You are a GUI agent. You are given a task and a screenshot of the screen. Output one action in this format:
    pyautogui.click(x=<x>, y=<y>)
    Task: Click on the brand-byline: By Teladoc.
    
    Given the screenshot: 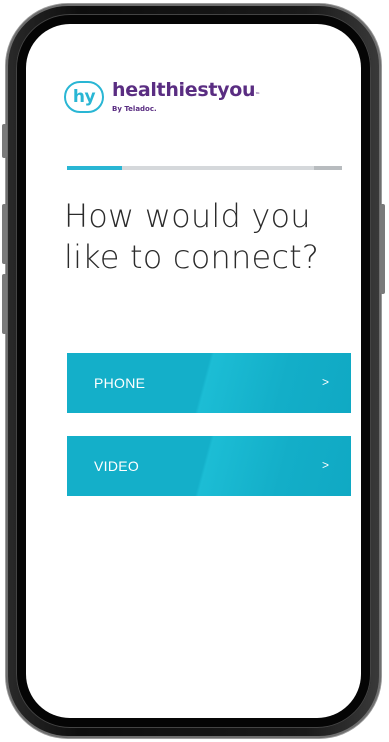 What is the action you would take?
    pyautogui.click(x=134, y=109)
    